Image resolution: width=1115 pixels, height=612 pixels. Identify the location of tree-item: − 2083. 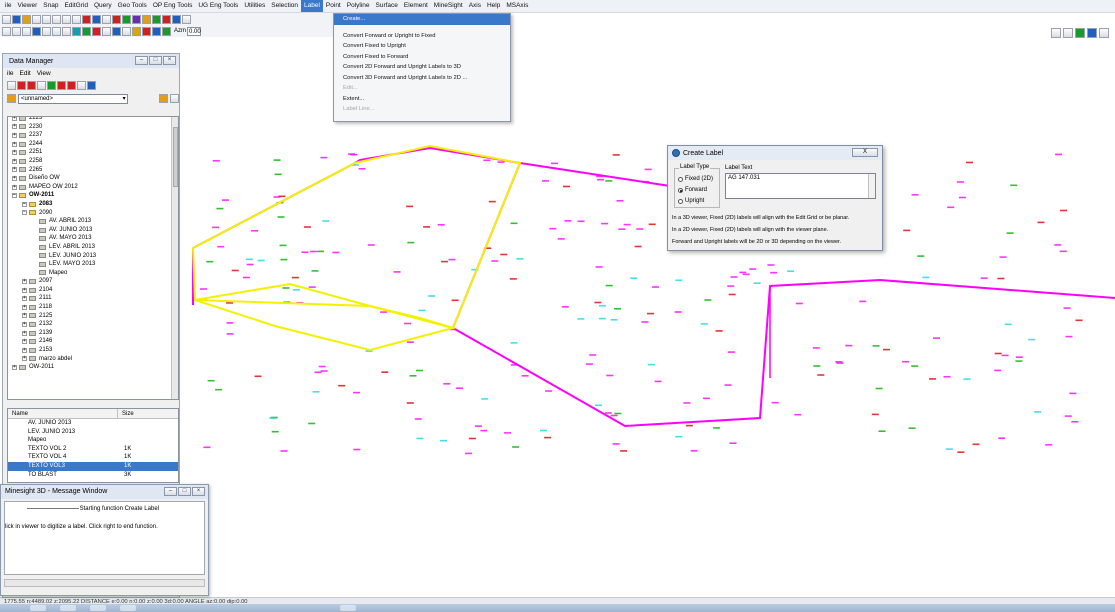
(90, 204).